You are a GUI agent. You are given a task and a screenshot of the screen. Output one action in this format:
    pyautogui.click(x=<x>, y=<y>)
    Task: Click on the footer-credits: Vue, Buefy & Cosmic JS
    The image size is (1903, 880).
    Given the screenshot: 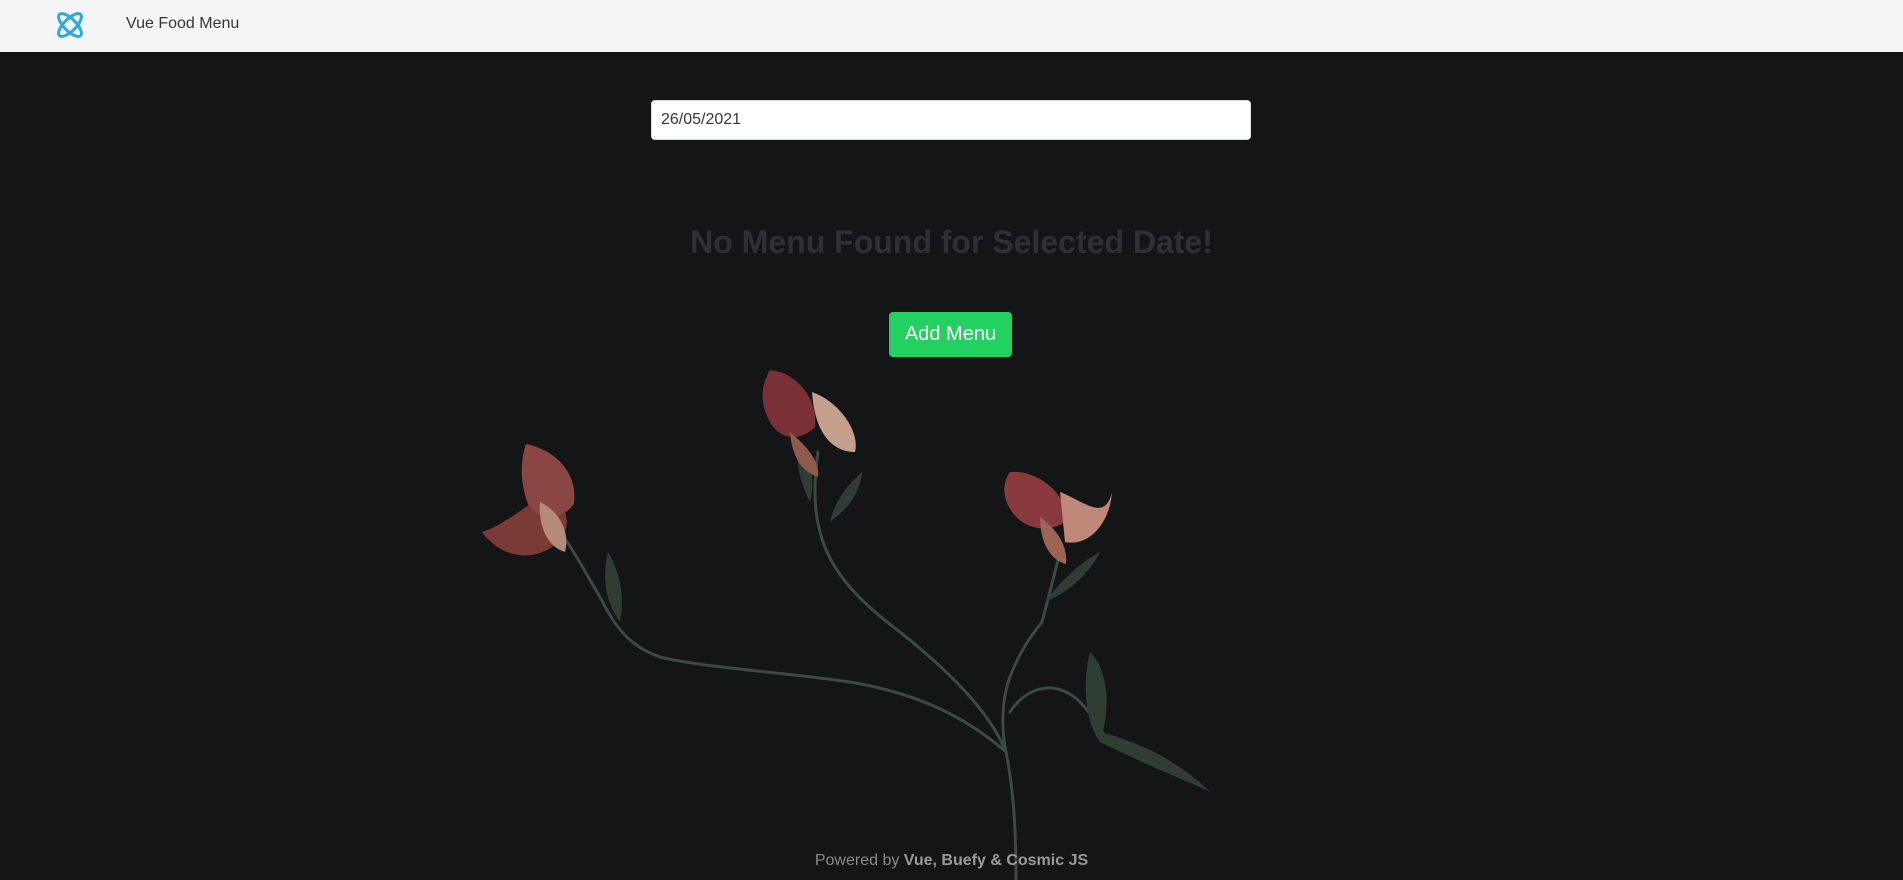 What is the action you would take?
    pyautogui.click(x=996, y=860)
    